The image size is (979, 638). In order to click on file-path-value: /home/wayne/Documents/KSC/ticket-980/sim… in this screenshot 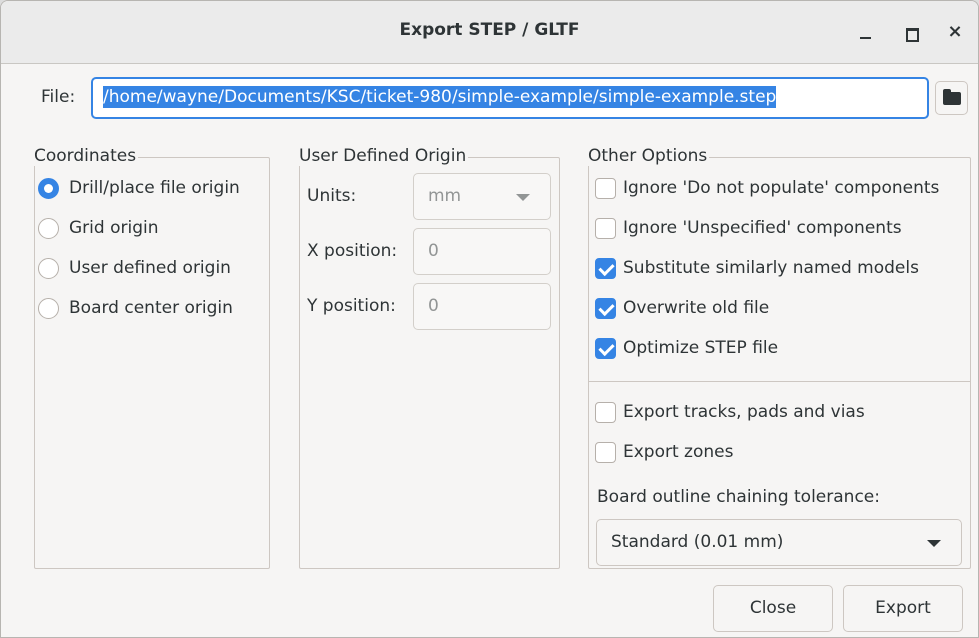, I will do `click(440, 97)`.